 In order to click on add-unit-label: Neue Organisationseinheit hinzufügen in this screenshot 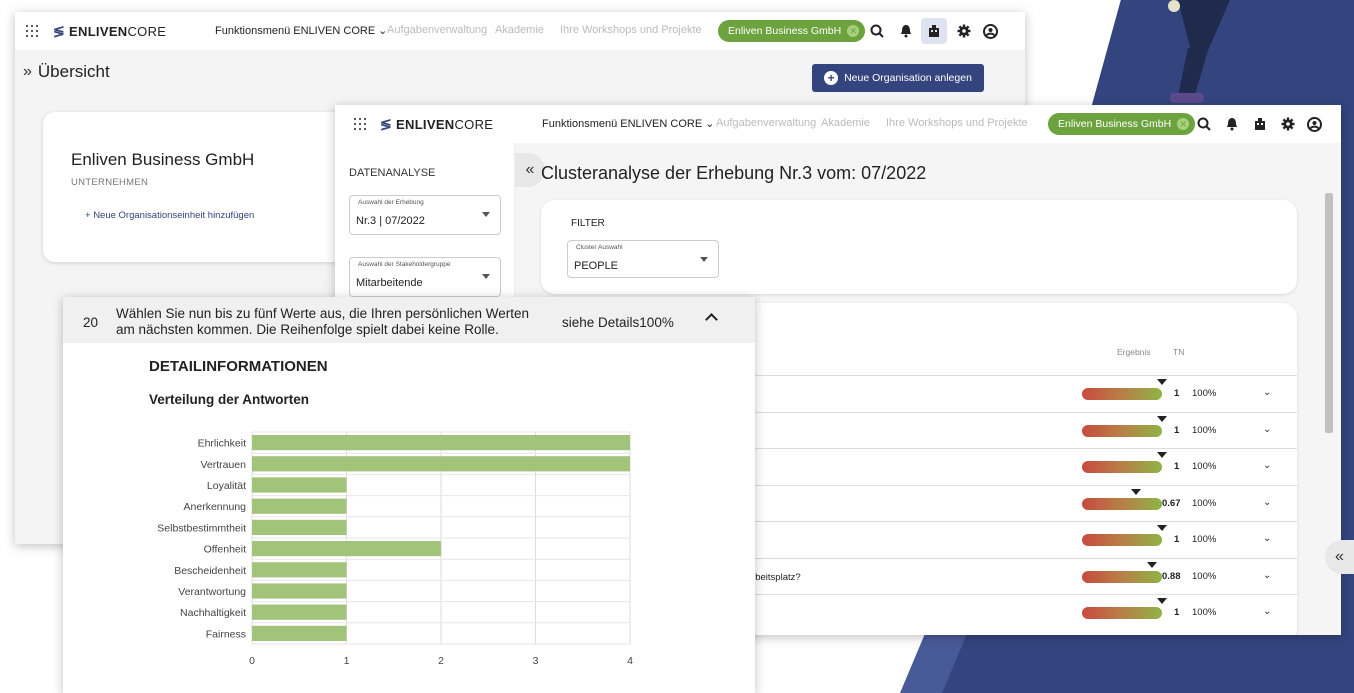, I will do `click(174, 215)`.